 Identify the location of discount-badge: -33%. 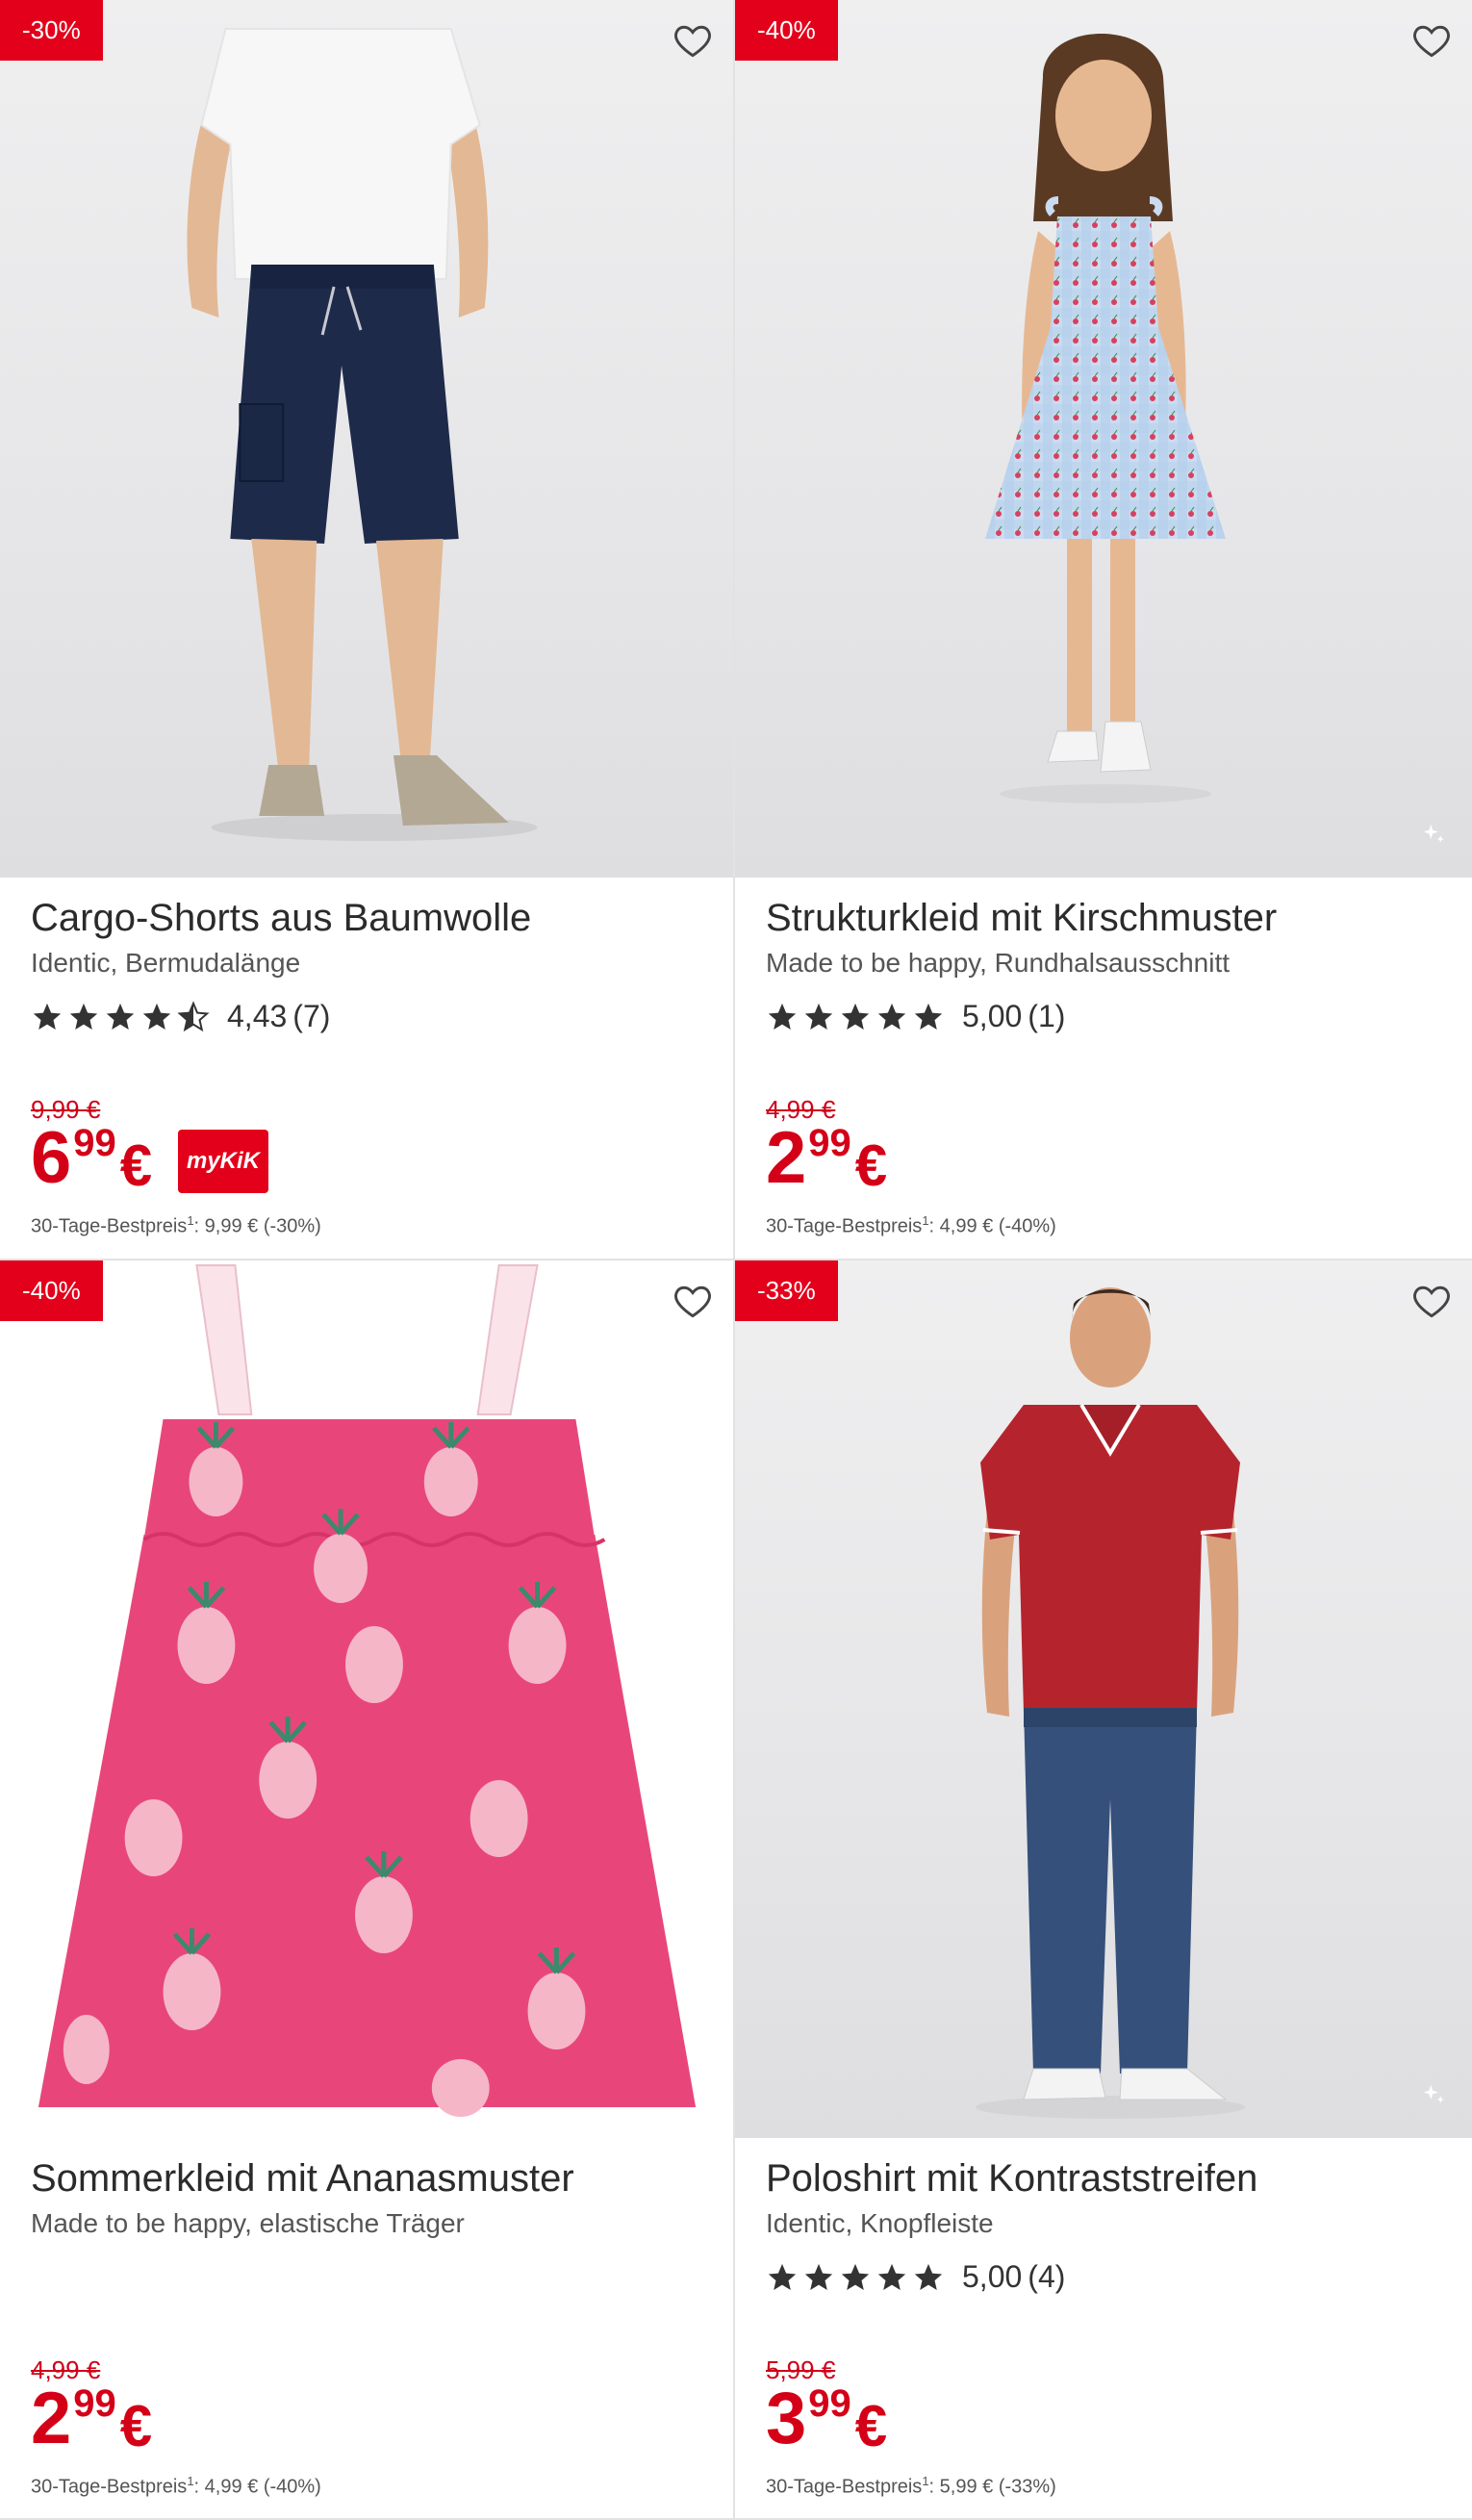
(786, 1290).